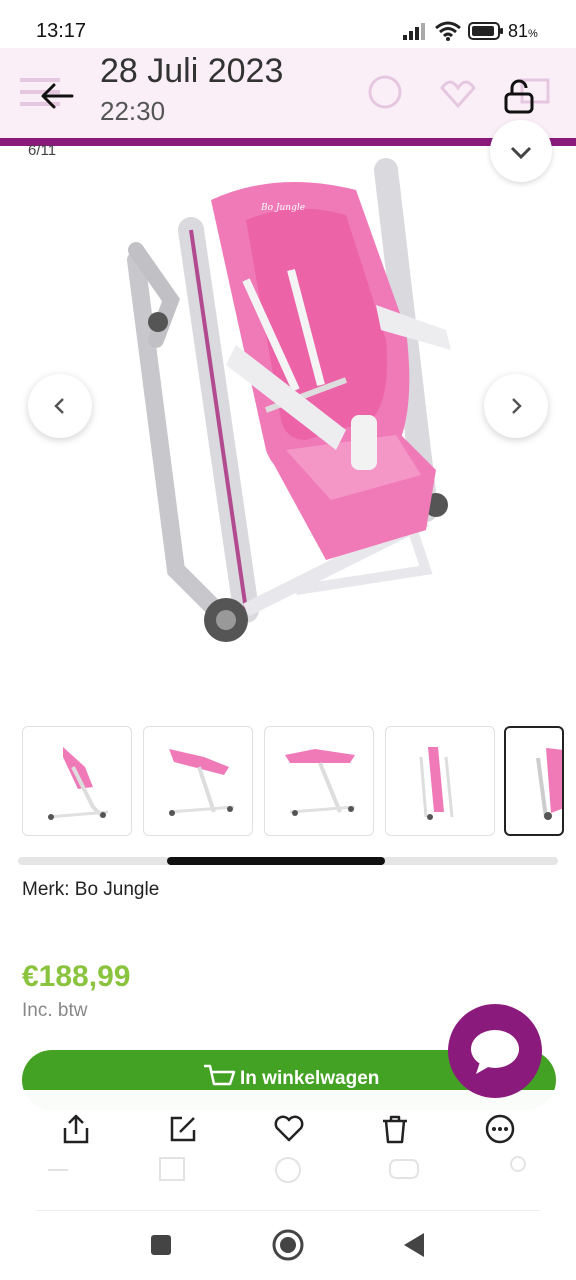 Image resolution: width=576 pixels, height=1280 pixels. Describe the element at coordinates (76, 976) in the screenshot. I see `product-price: €188,99` at that location.